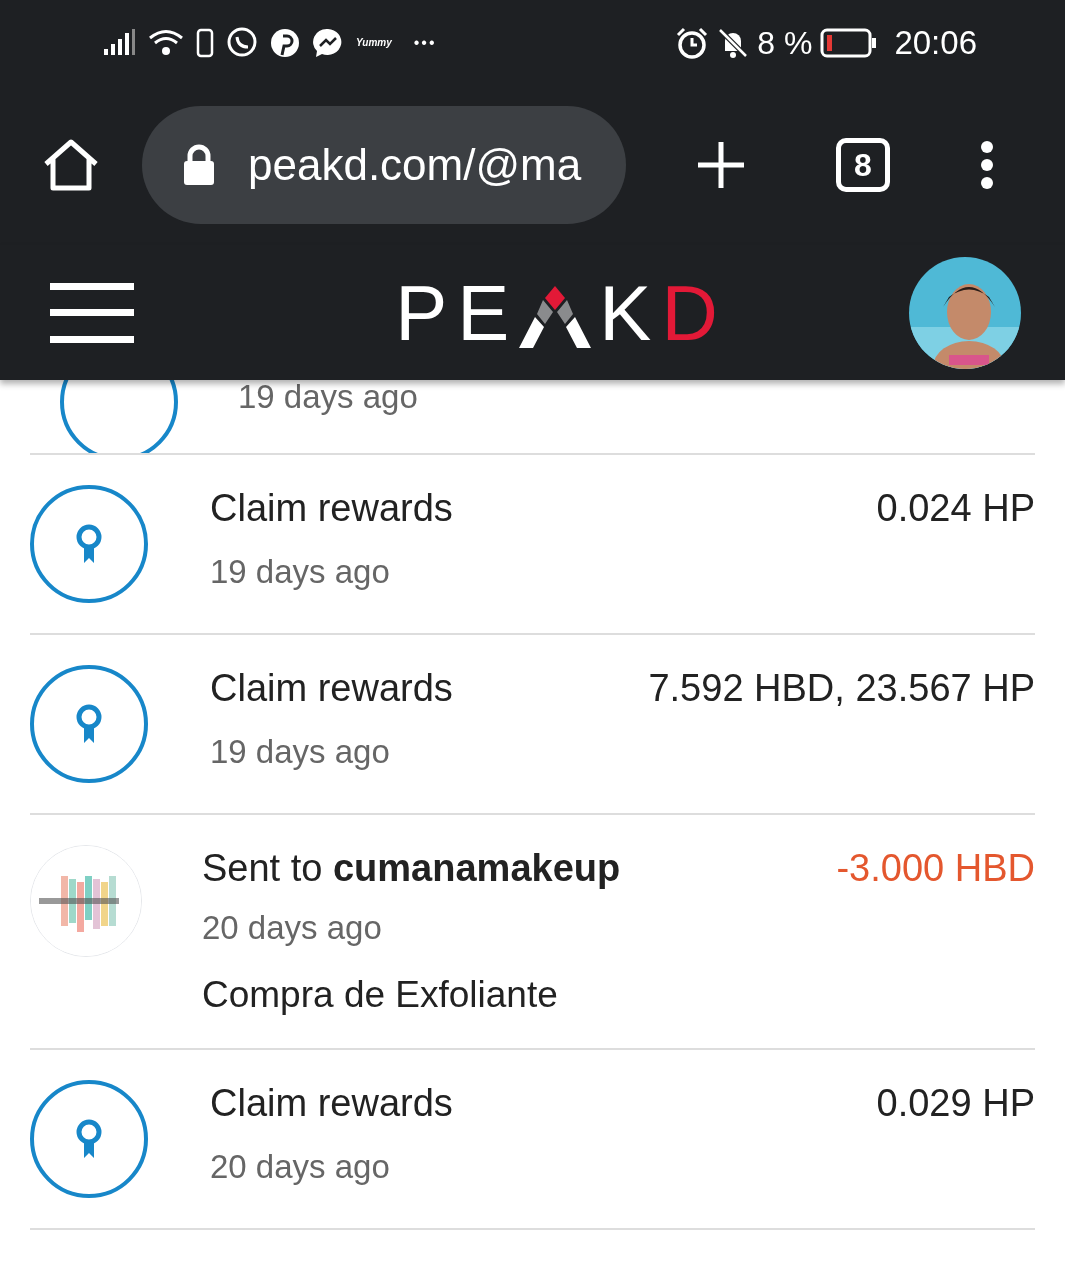  Describe the element at coordinates (955, 508) in the screenshot. I see `transaction-amount: 0.024 HP` at that location.